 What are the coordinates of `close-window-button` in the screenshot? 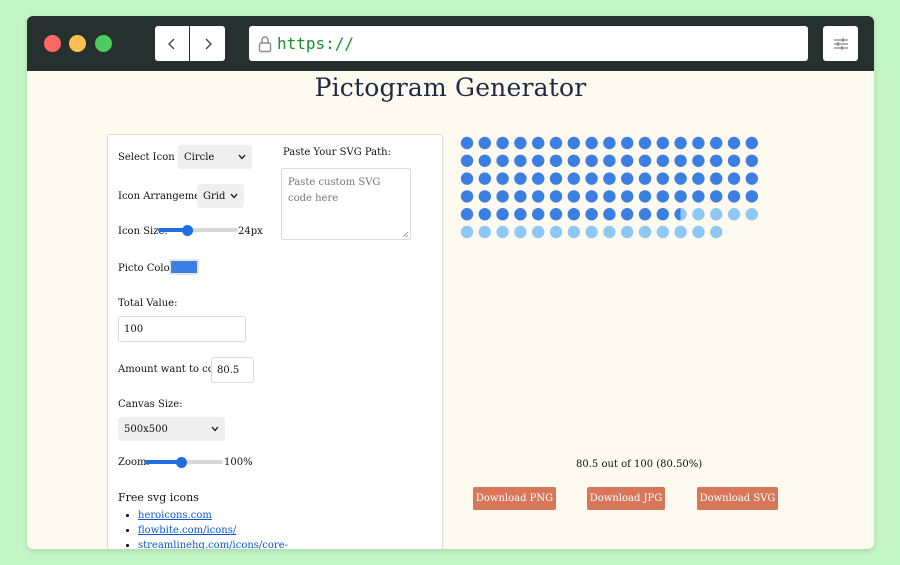 It's located at (52, 43).